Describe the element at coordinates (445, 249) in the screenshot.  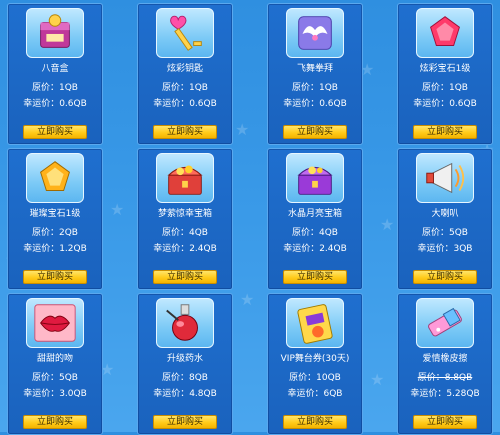
I see `lucky-price: 幸运价：3QB` at that location.